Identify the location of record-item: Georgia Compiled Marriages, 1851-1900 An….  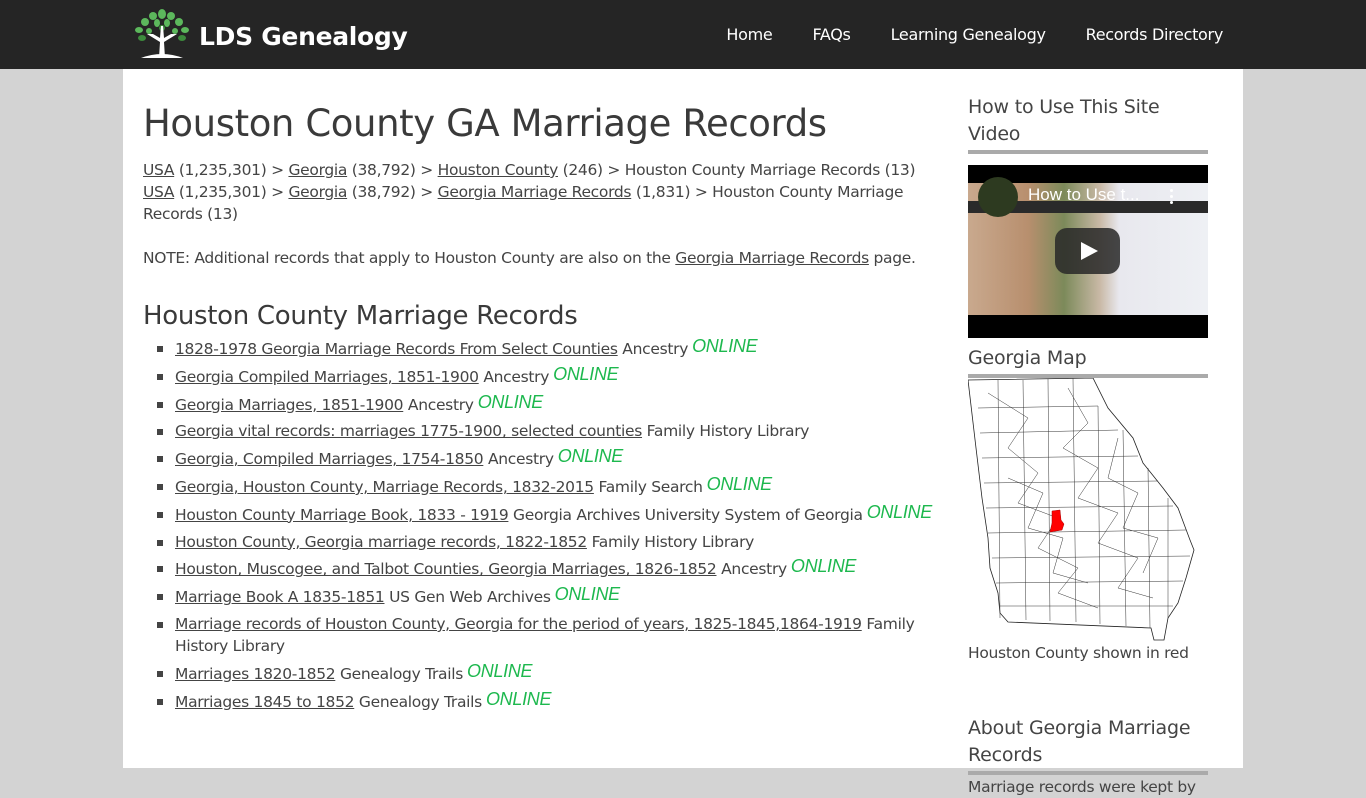
(552, 375).